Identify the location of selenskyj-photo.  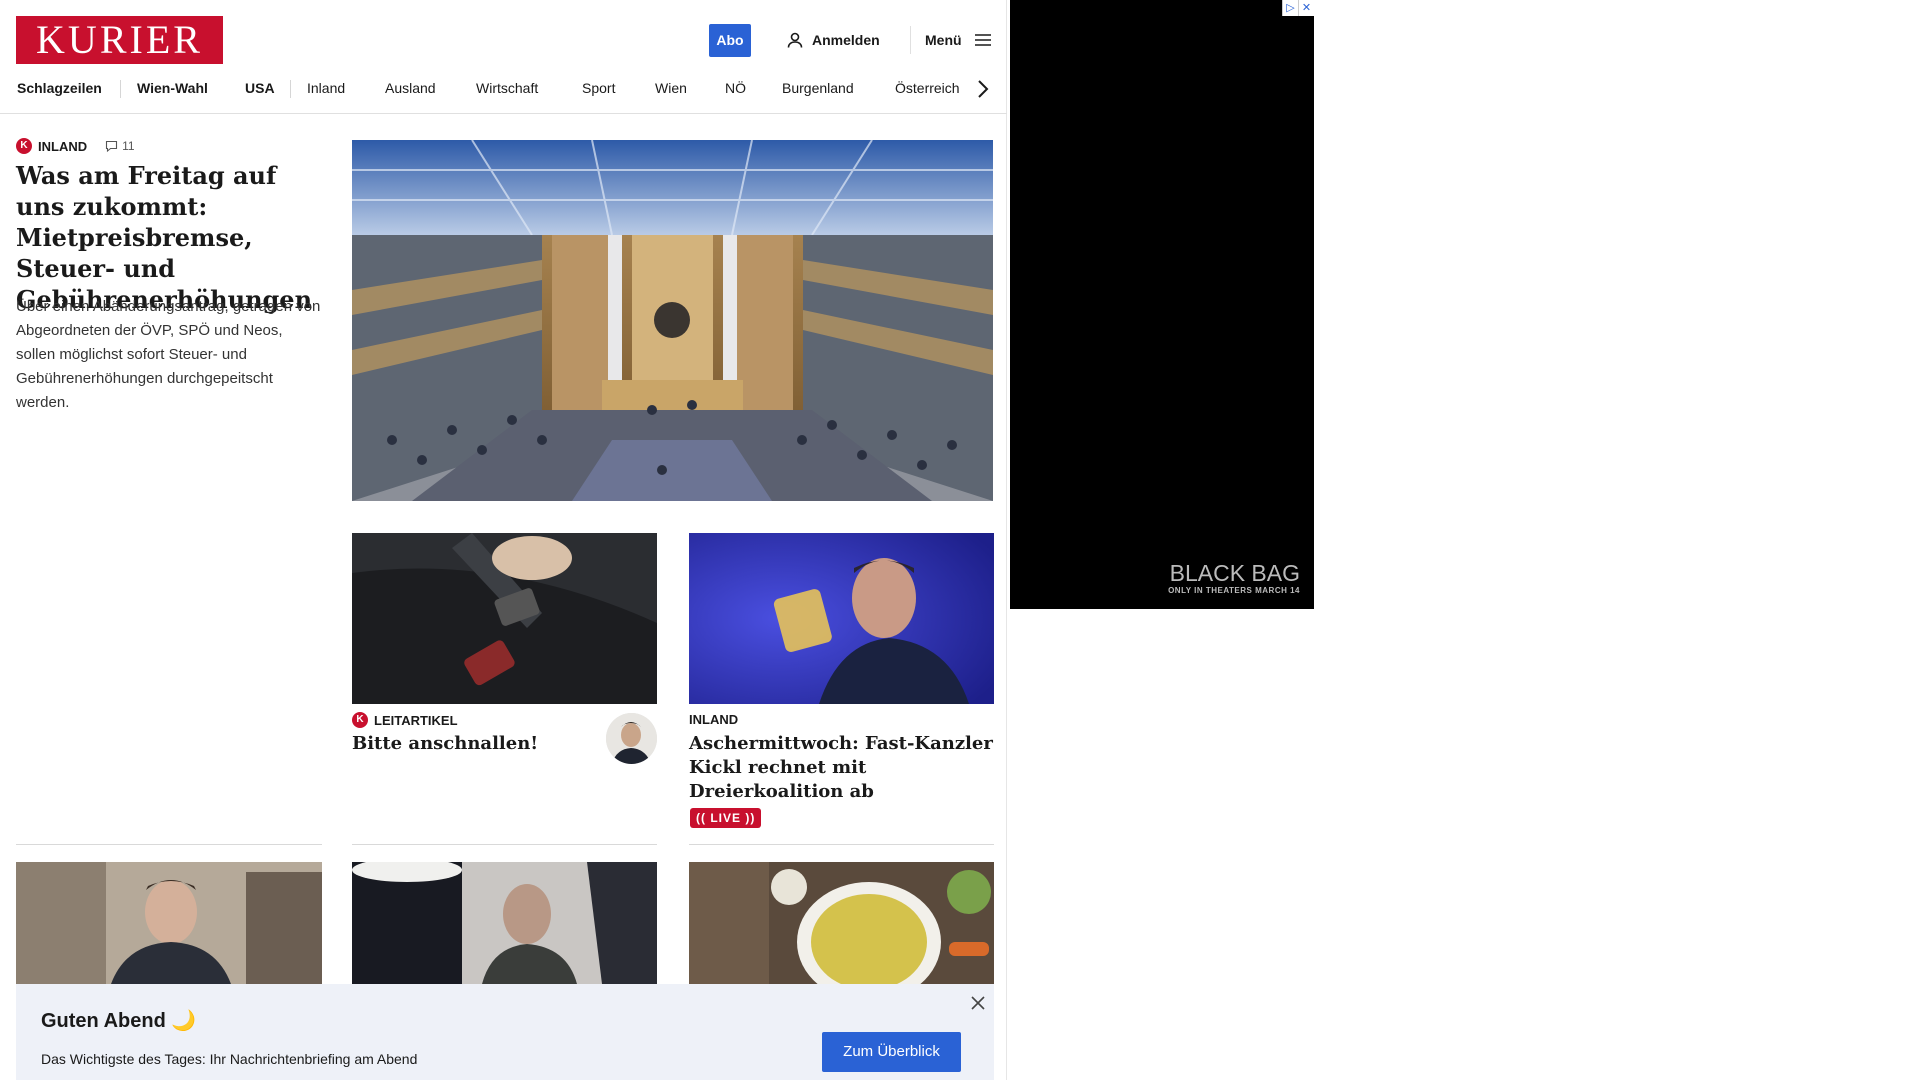
(504, 923).